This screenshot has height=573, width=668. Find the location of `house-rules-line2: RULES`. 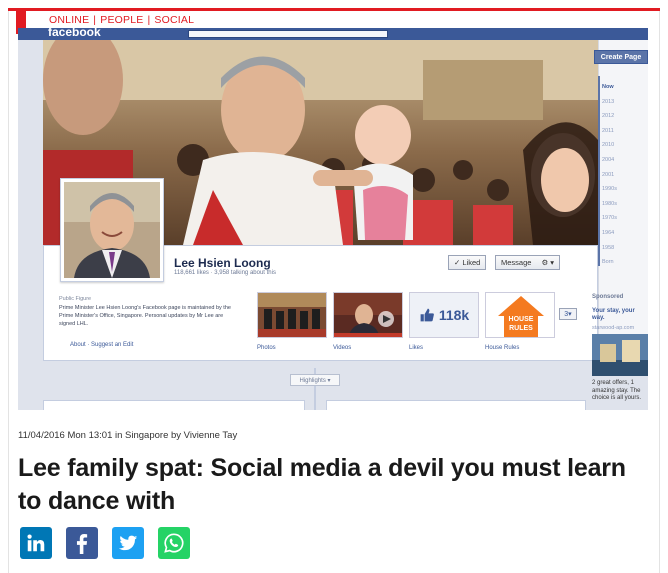

house-rules-line2: RULES is located at coordinates (521, 328).